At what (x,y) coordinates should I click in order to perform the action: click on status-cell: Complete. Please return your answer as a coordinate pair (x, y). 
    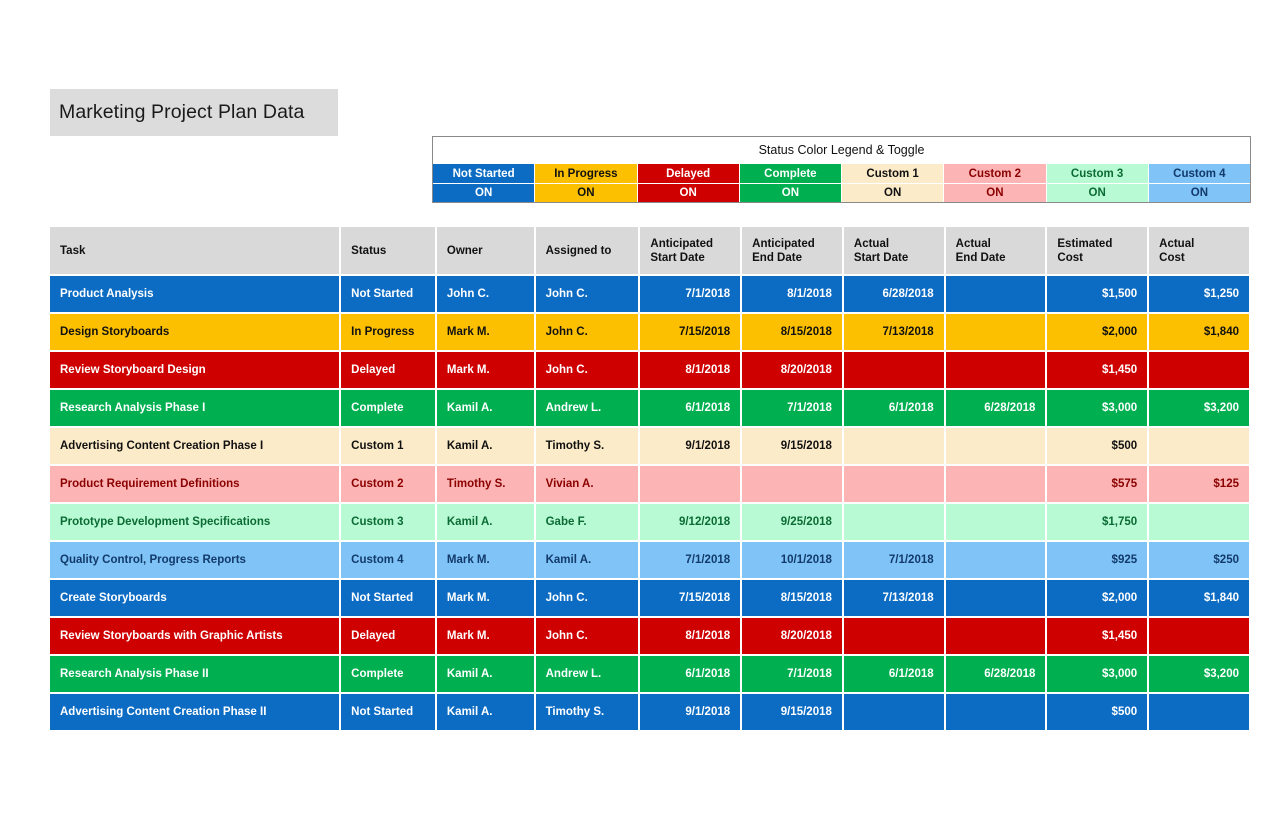
    Looking at the image, I should click on (388, 408).